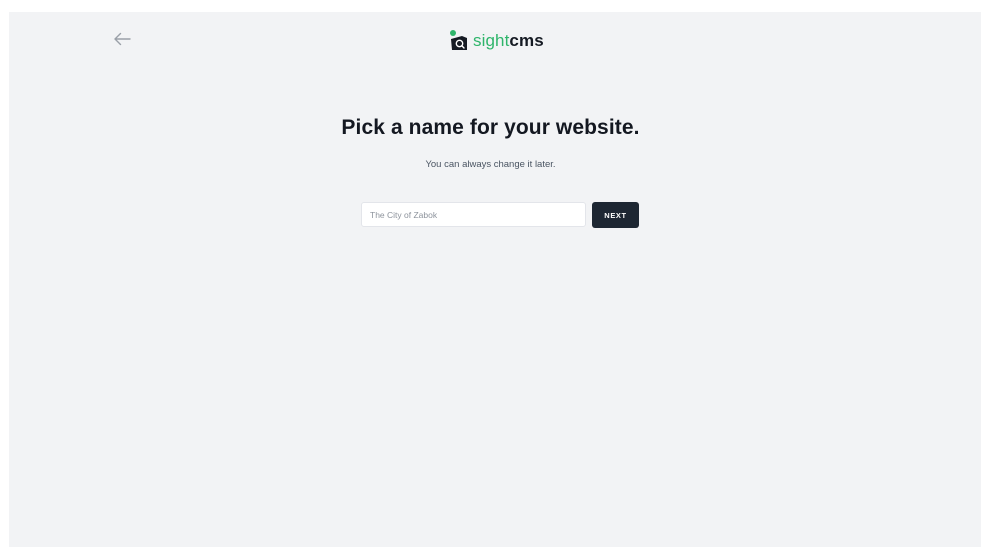  What do you see at coordinates (490, 164) in the screenshot?
I see `page-subtitle: You can always change it later.` at bounding box center [490, 164].